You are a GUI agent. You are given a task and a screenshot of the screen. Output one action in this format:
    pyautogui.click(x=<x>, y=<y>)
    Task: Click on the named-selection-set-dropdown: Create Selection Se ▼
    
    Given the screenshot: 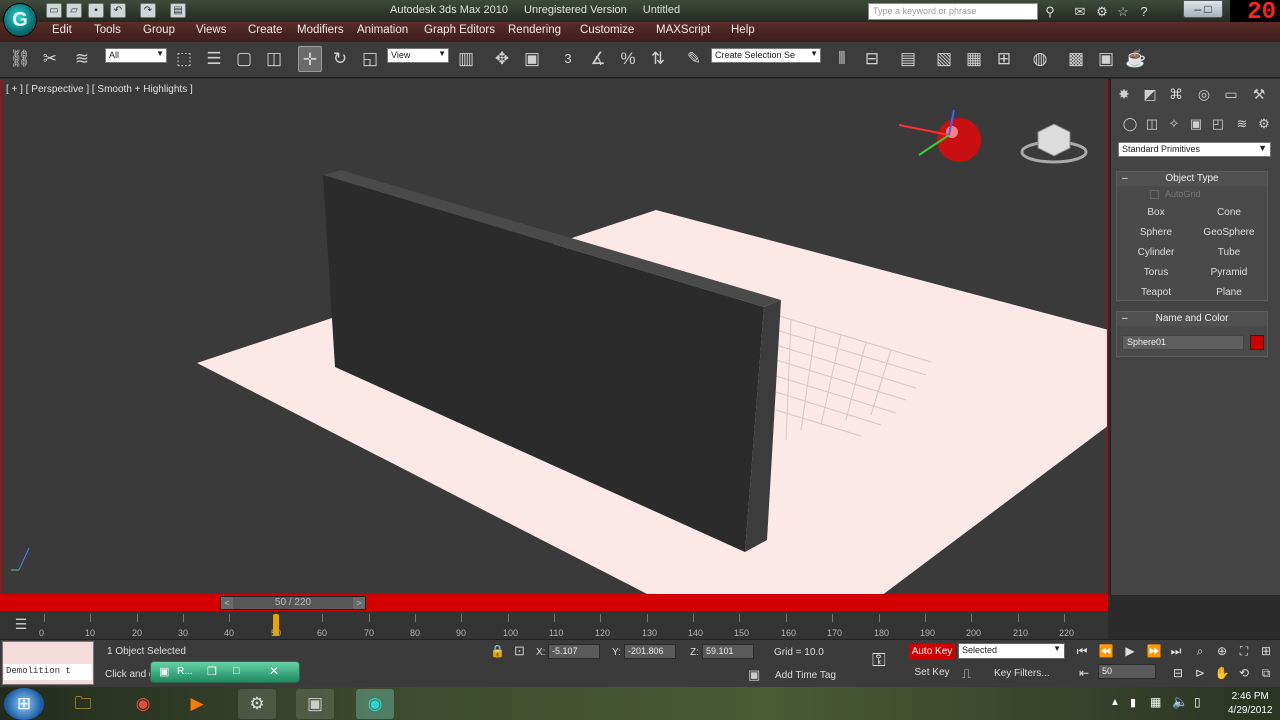 What is the action you would take?
    pyautogui.click(x=766, y=55)
    